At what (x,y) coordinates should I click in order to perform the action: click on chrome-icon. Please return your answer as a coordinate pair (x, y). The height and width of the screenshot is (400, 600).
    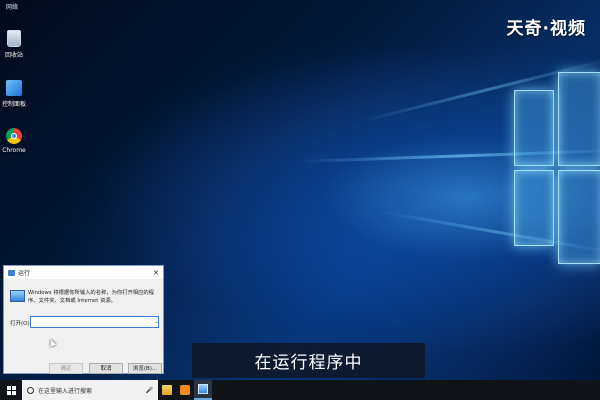
    Looking at the image, I should click on (14, 136).